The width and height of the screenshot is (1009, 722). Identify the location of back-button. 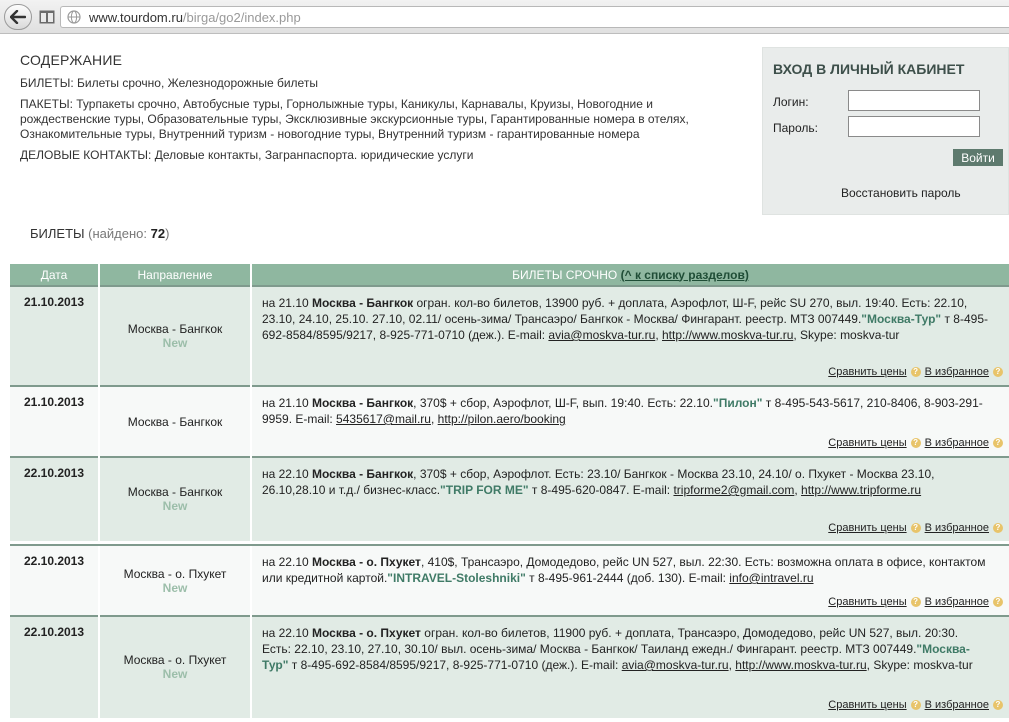
(18, 17).